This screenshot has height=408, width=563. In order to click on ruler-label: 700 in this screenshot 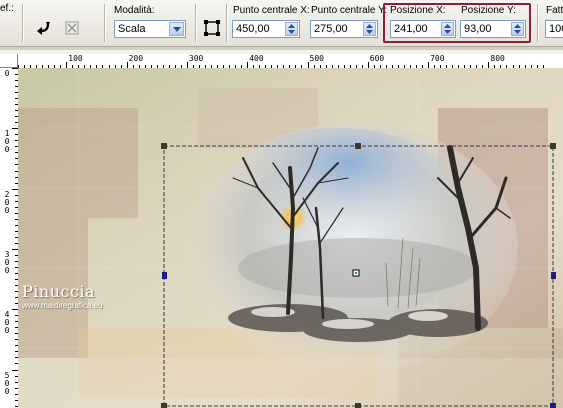, I will do `click(437, 58)`.